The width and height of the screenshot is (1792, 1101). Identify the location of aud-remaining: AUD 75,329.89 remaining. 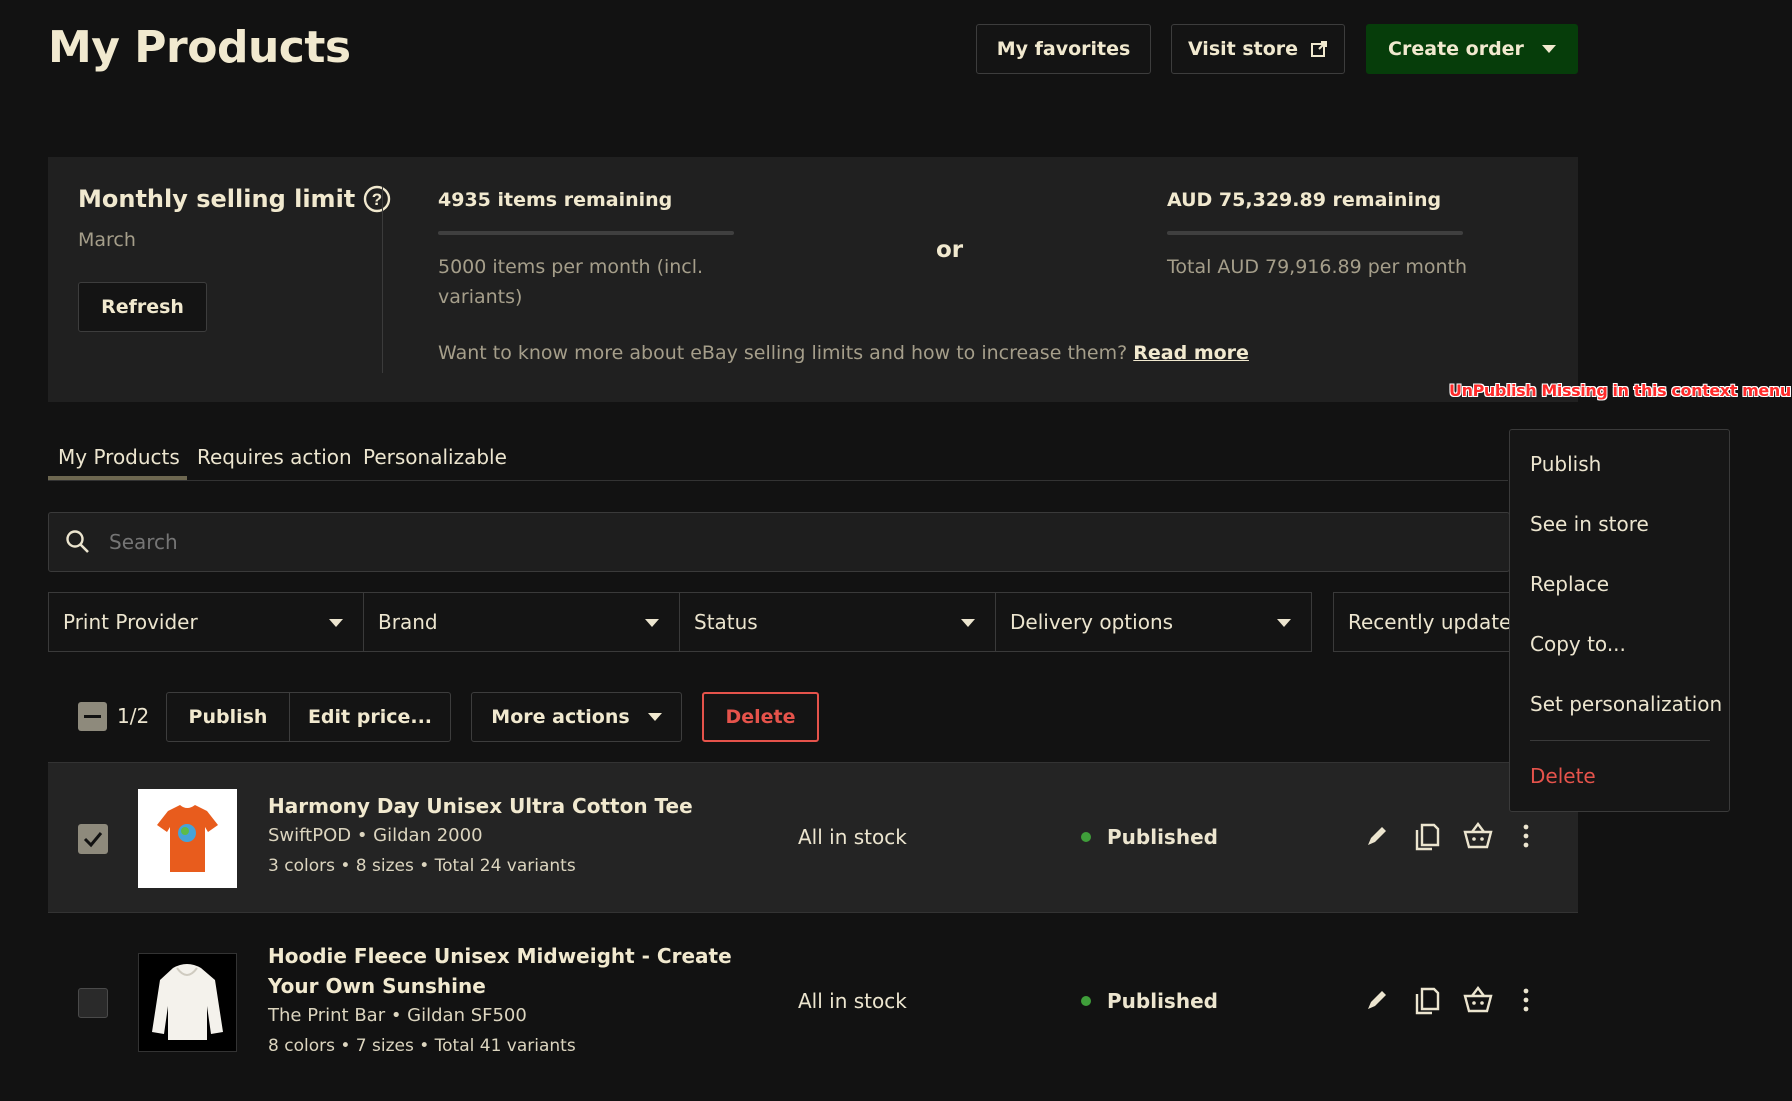
(1304, 200).